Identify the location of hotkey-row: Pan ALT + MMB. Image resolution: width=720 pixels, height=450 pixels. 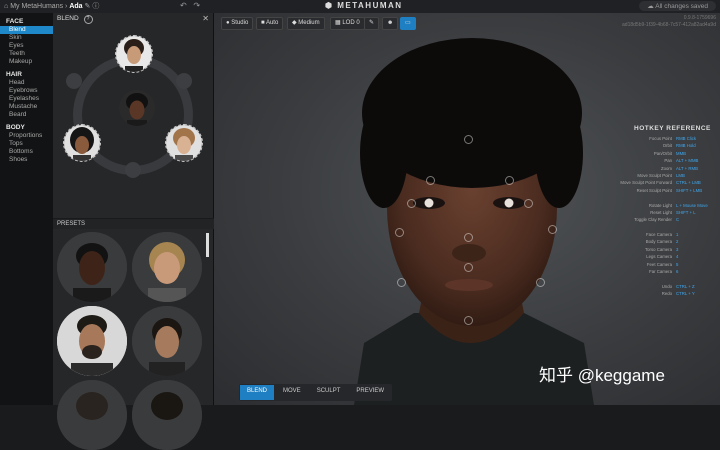
(681, 161).